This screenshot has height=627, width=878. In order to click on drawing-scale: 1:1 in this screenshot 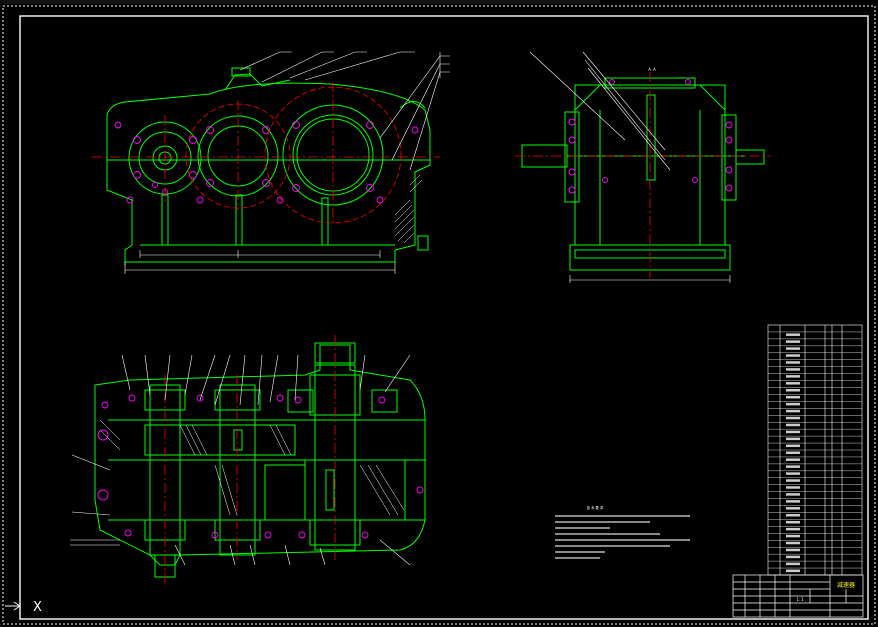, I will do `click(800, 599)`.